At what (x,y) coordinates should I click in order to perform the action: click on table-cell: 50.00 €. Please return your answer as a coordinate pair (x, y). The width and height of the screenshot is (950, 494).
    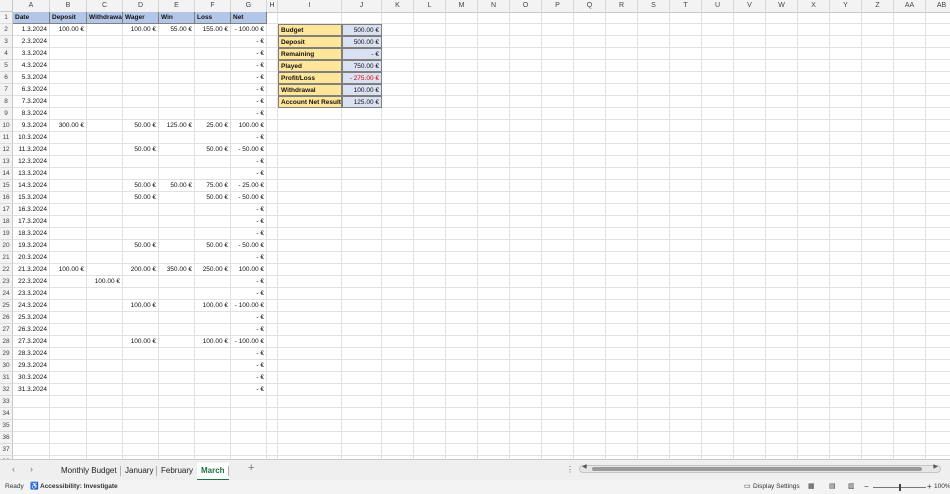
    Looking at the image, I should click on (141, 198).